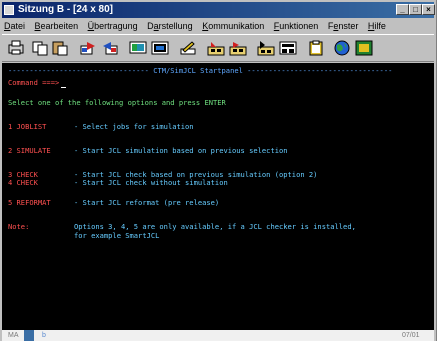 This screenshot has width=441, height=341. I want to click on receive-file-icon, so click(110, 48).